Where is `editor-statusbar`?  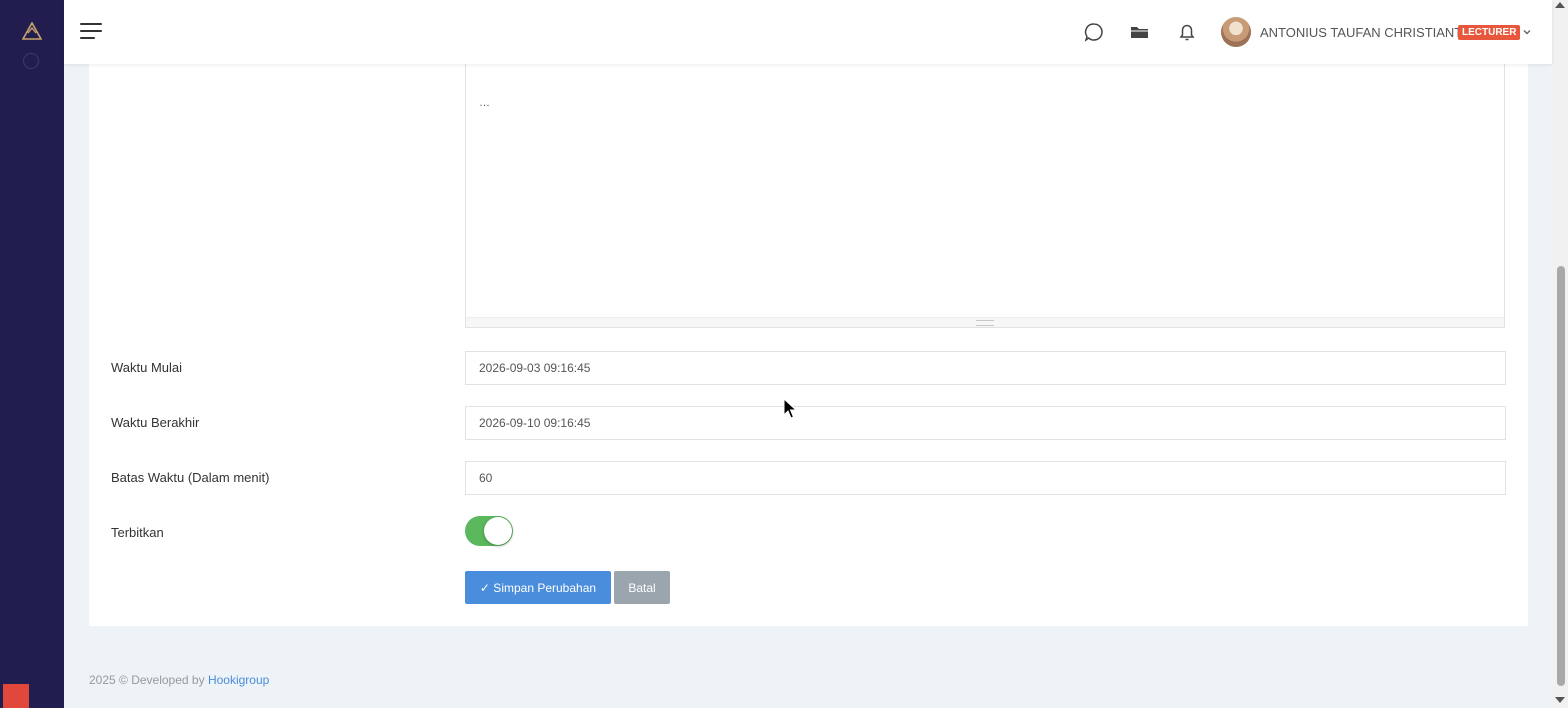
editor-statusbar is located at coordinates (985, 322).